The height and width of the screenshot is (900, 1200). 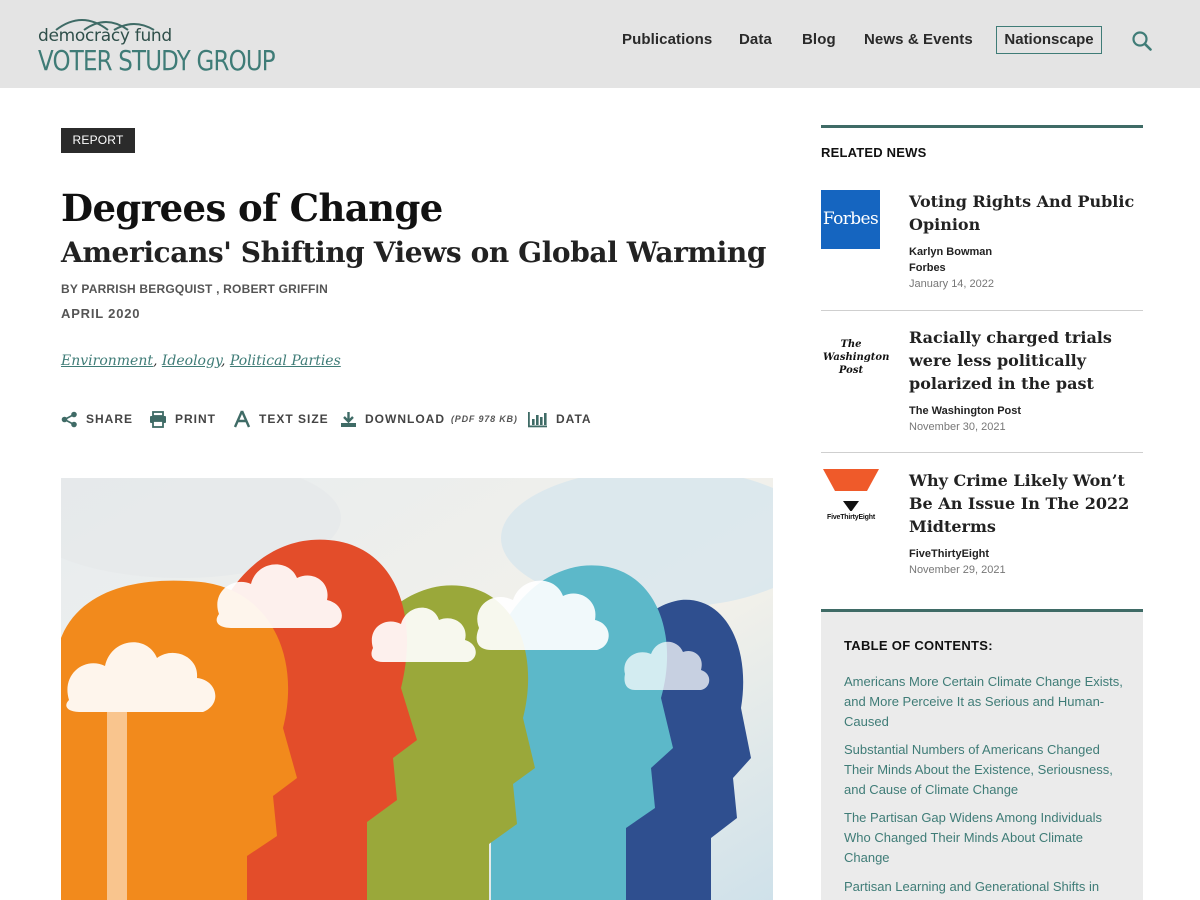 I want to click on text-size-button: TEXT SIZE, so click(x=281, y=419).